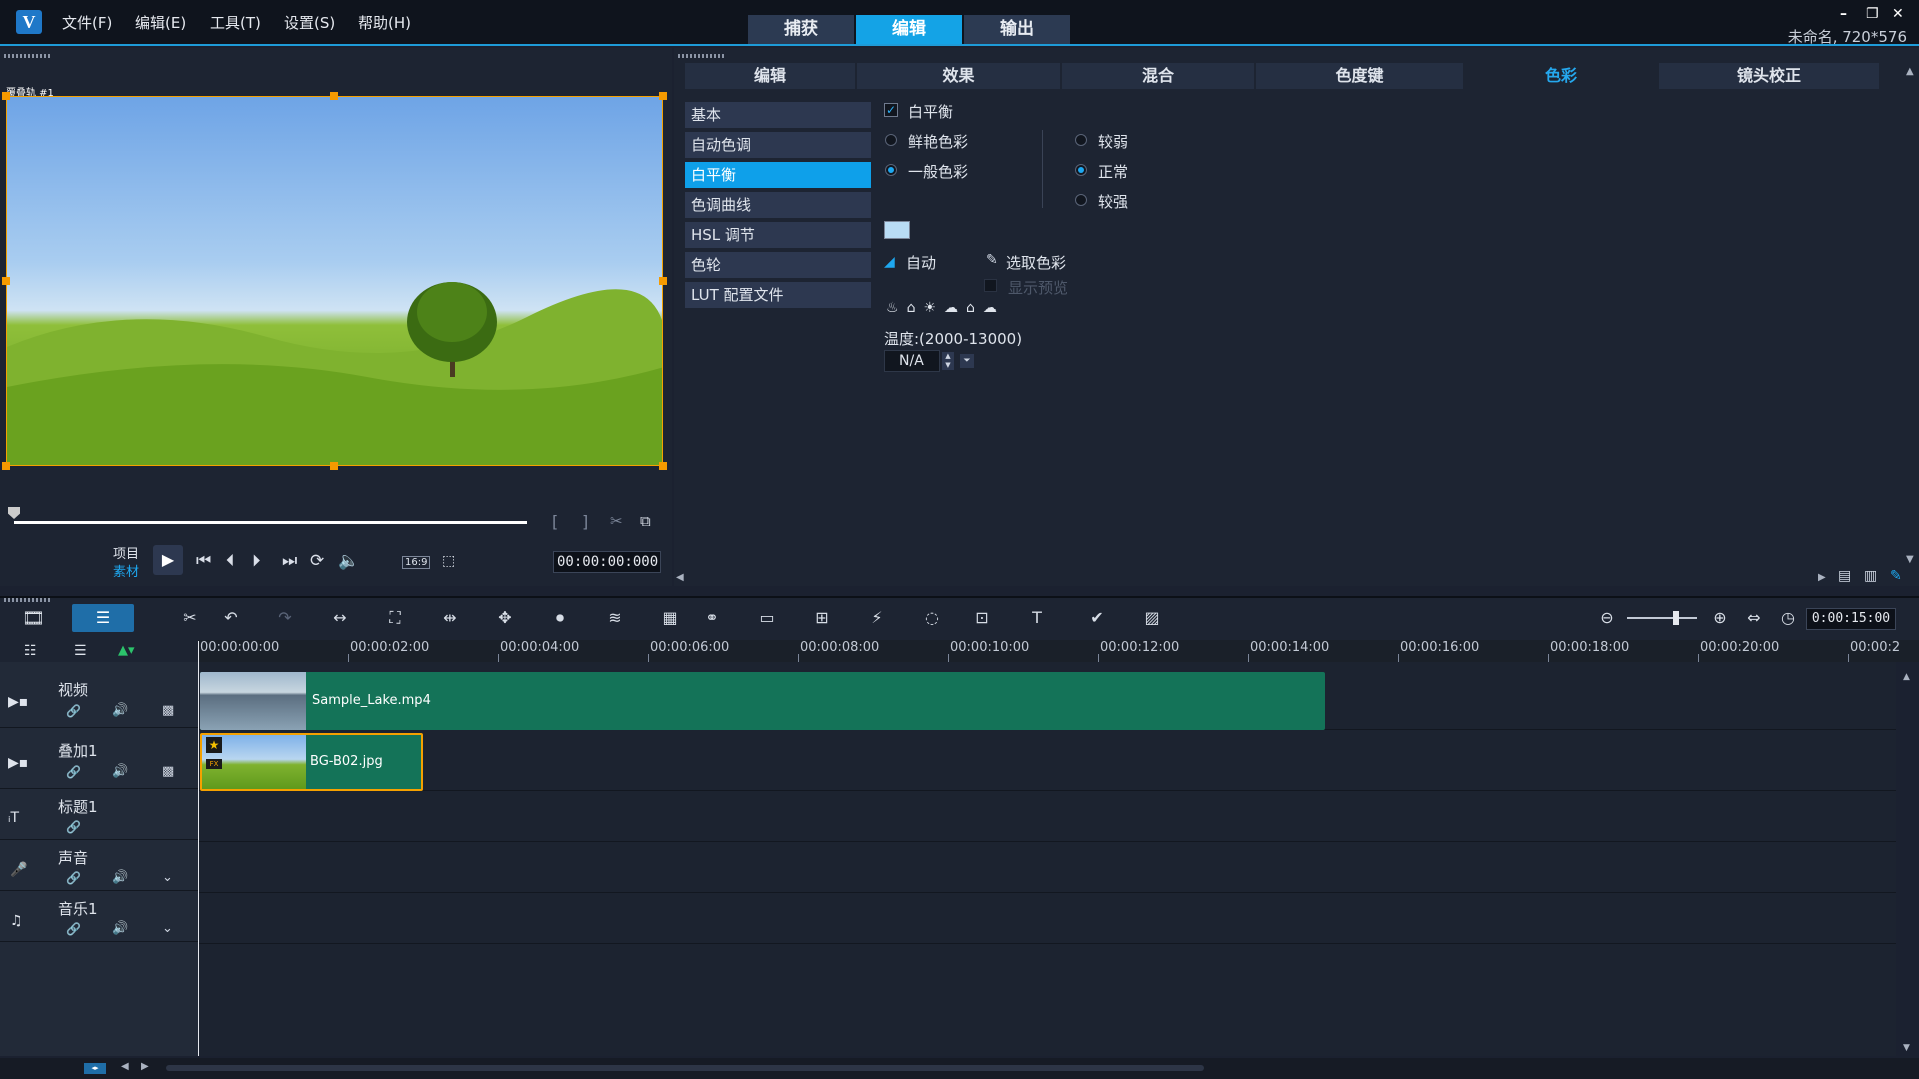 Image resolution: width=1919 pixels, height=1079 pixels. Describe the element at coordinates (203, 561) in the screenshot. I see `home-icon: ⏮` at that location.